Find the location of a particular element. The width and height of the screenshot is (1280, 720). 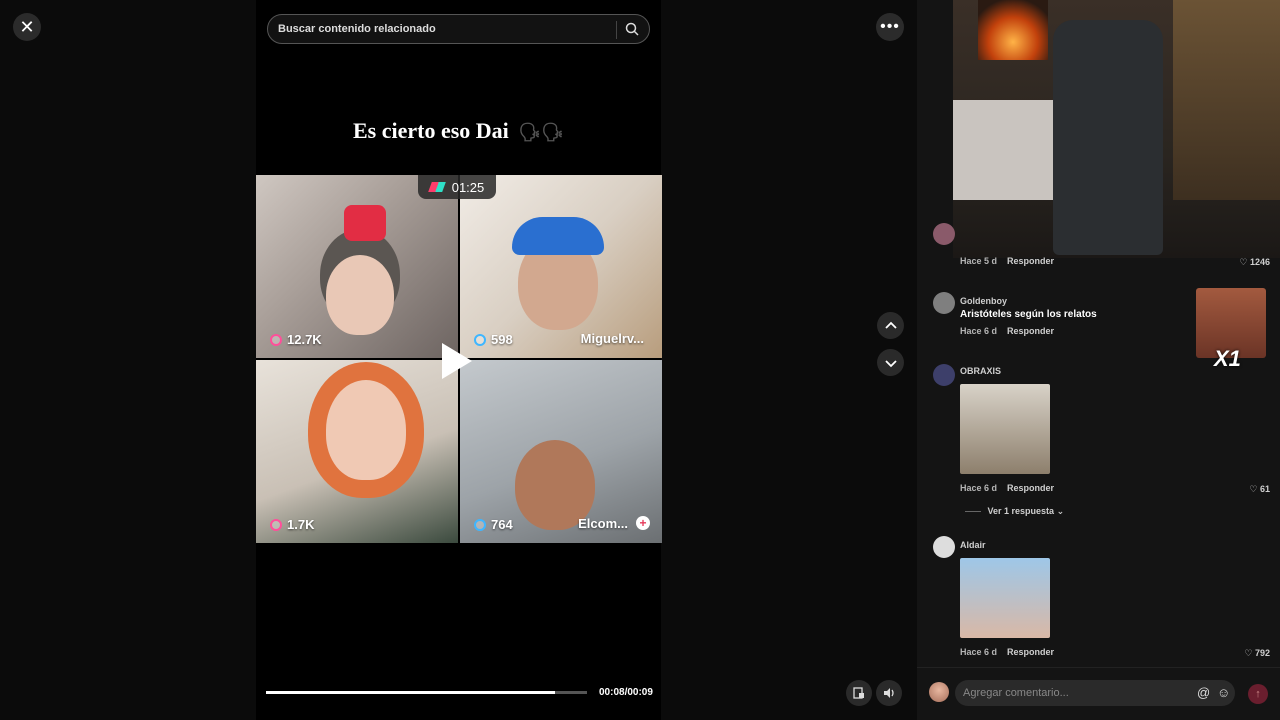

live-timer: 01:25 is located at coordinates (457, 187).